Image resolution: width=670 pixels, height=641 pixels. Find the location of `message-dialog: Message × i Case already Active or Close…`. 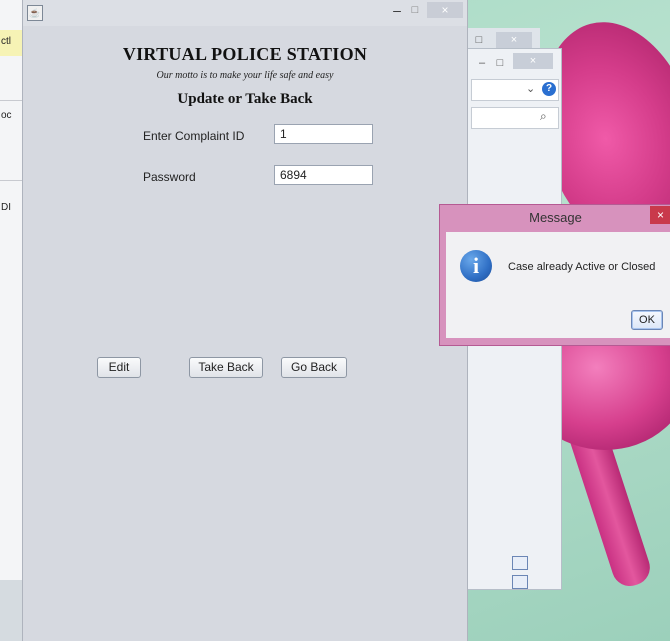

message-dialog: Message × i Case already Active or Close… is located at coordinates (554, 275).